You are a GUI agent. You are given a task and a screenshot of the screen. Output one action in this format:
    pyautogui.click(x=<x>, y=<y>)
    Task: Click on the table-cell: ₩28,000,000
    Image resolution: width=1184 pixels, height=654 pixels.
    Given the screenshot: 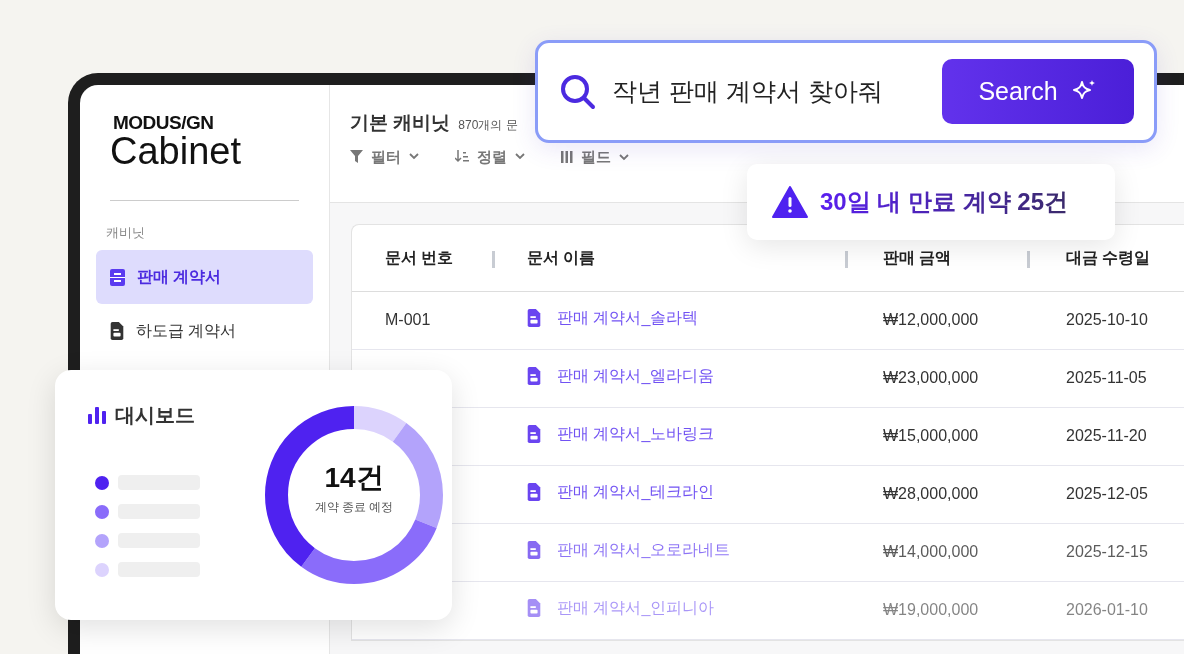 What is the action you would take?
    pyautogui.click(x=931, y=493)
    